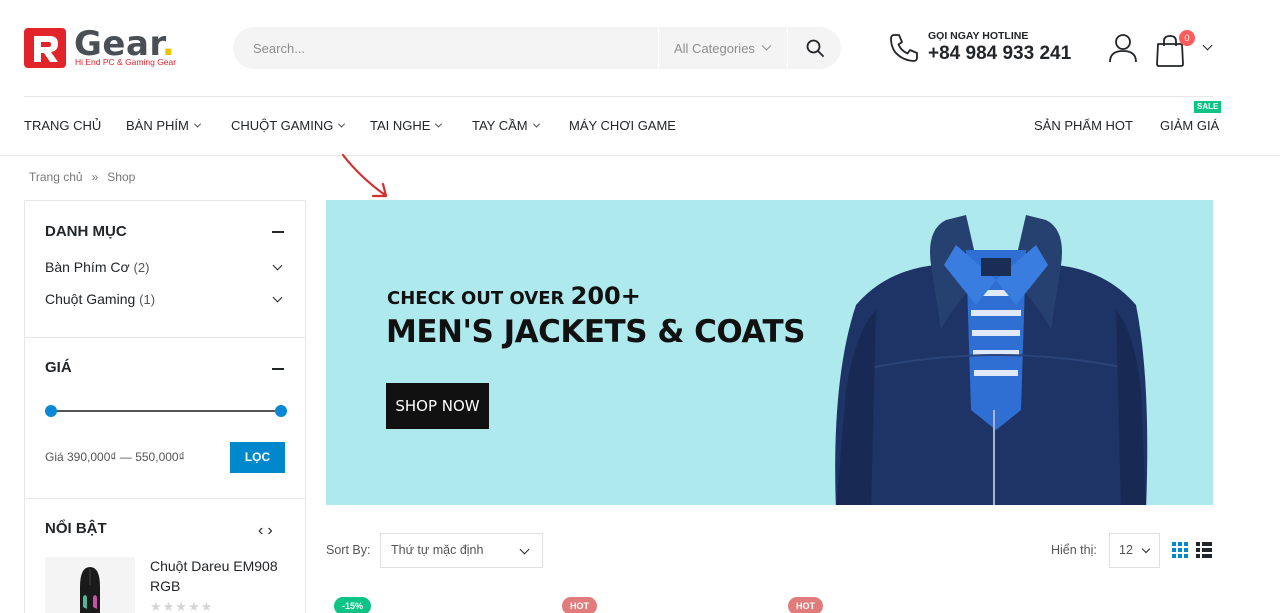 Image resolution: width=1280 pixels, height=613 pixels. What do you see at coordinates (86, 231) in the screenshot?
I see `category-widget-title: DANH MỤC` at bounding box center [86, 231].